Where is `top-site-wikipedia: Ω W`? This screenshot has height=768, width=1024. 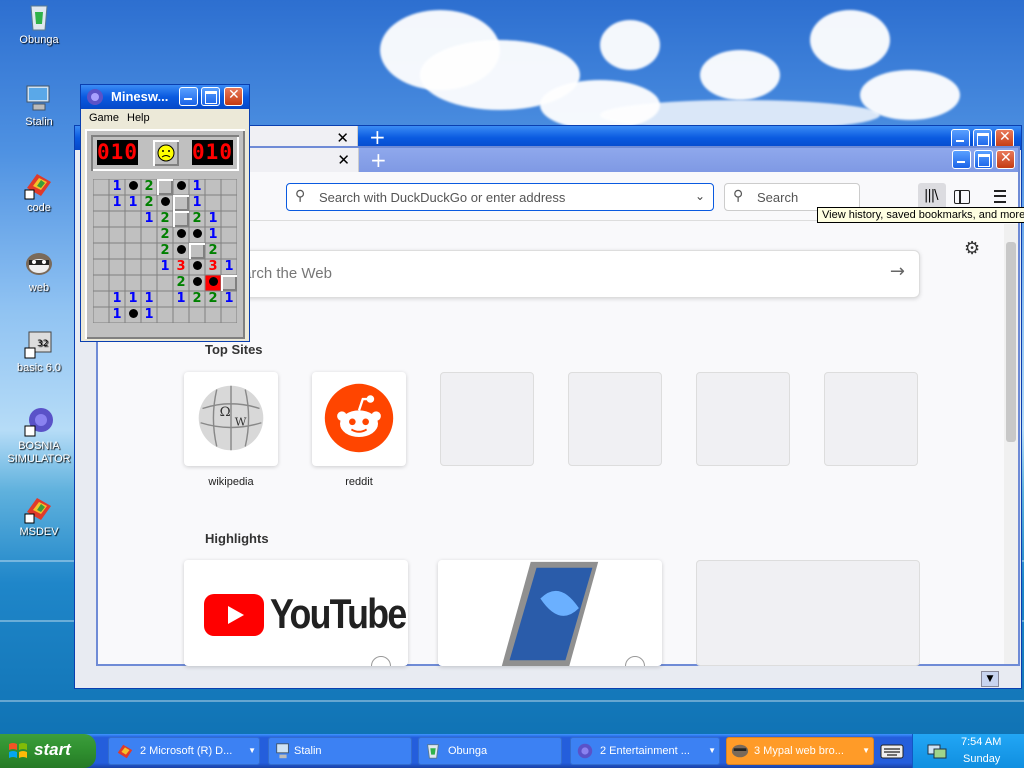
top-site-wikipedia: Ω W is located at coordinates (231, 419).